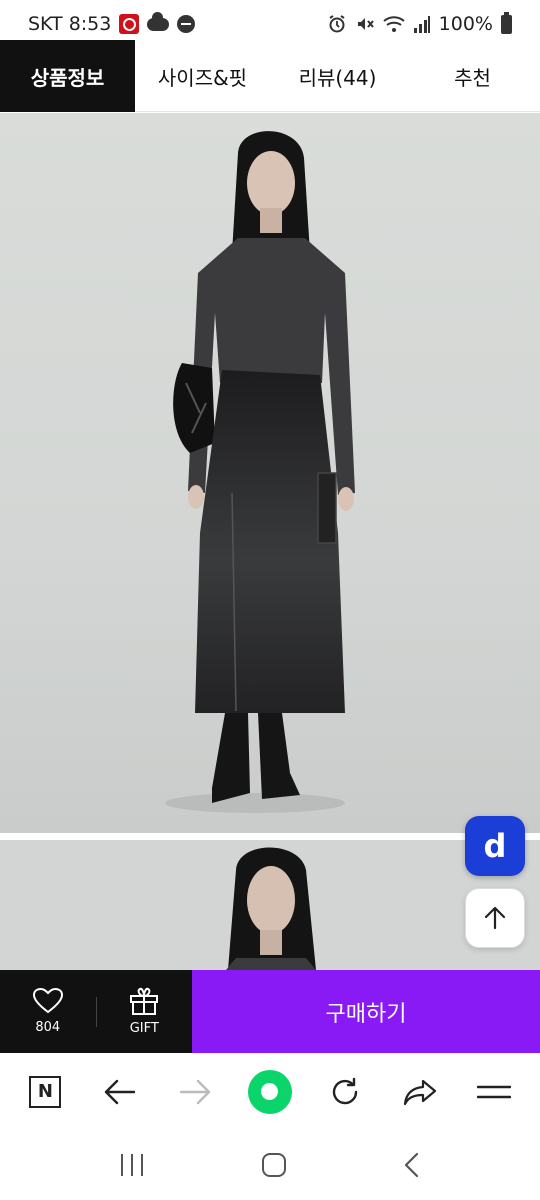 Image resolution: width=540 pixels, height=1200 pixels. Describe the element at coordinates (337, 24) in the screenshot. I see `alarm-icon` at that location.